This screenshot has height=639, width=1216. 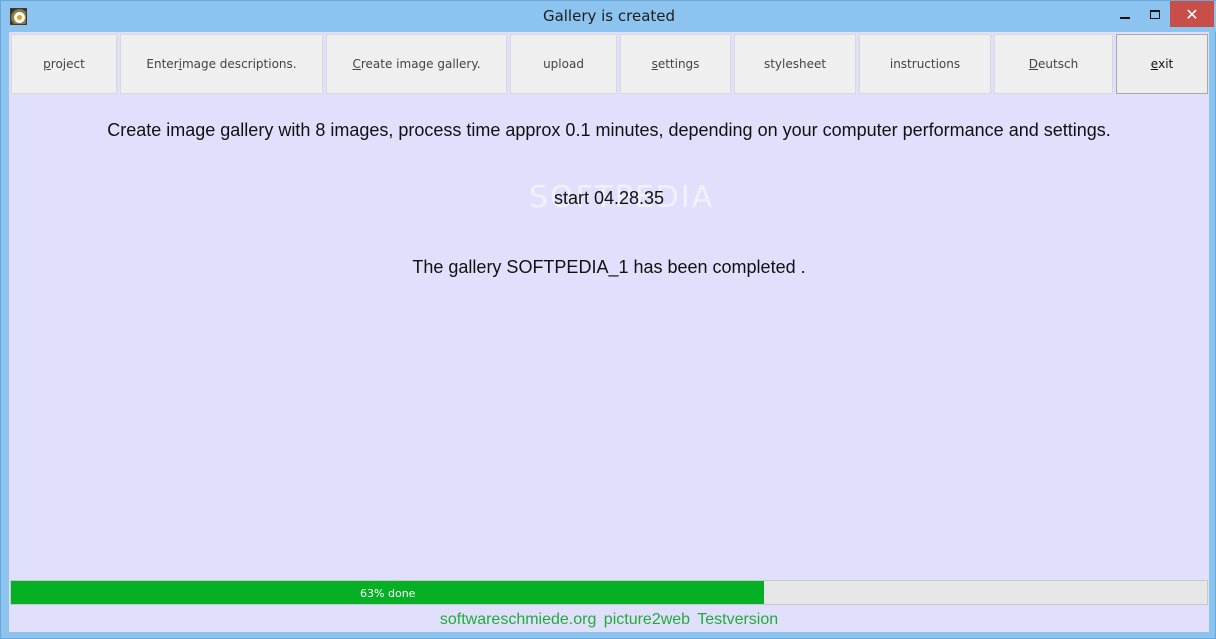 I want to click on button-label: xit, so click(x=1166, y=64).